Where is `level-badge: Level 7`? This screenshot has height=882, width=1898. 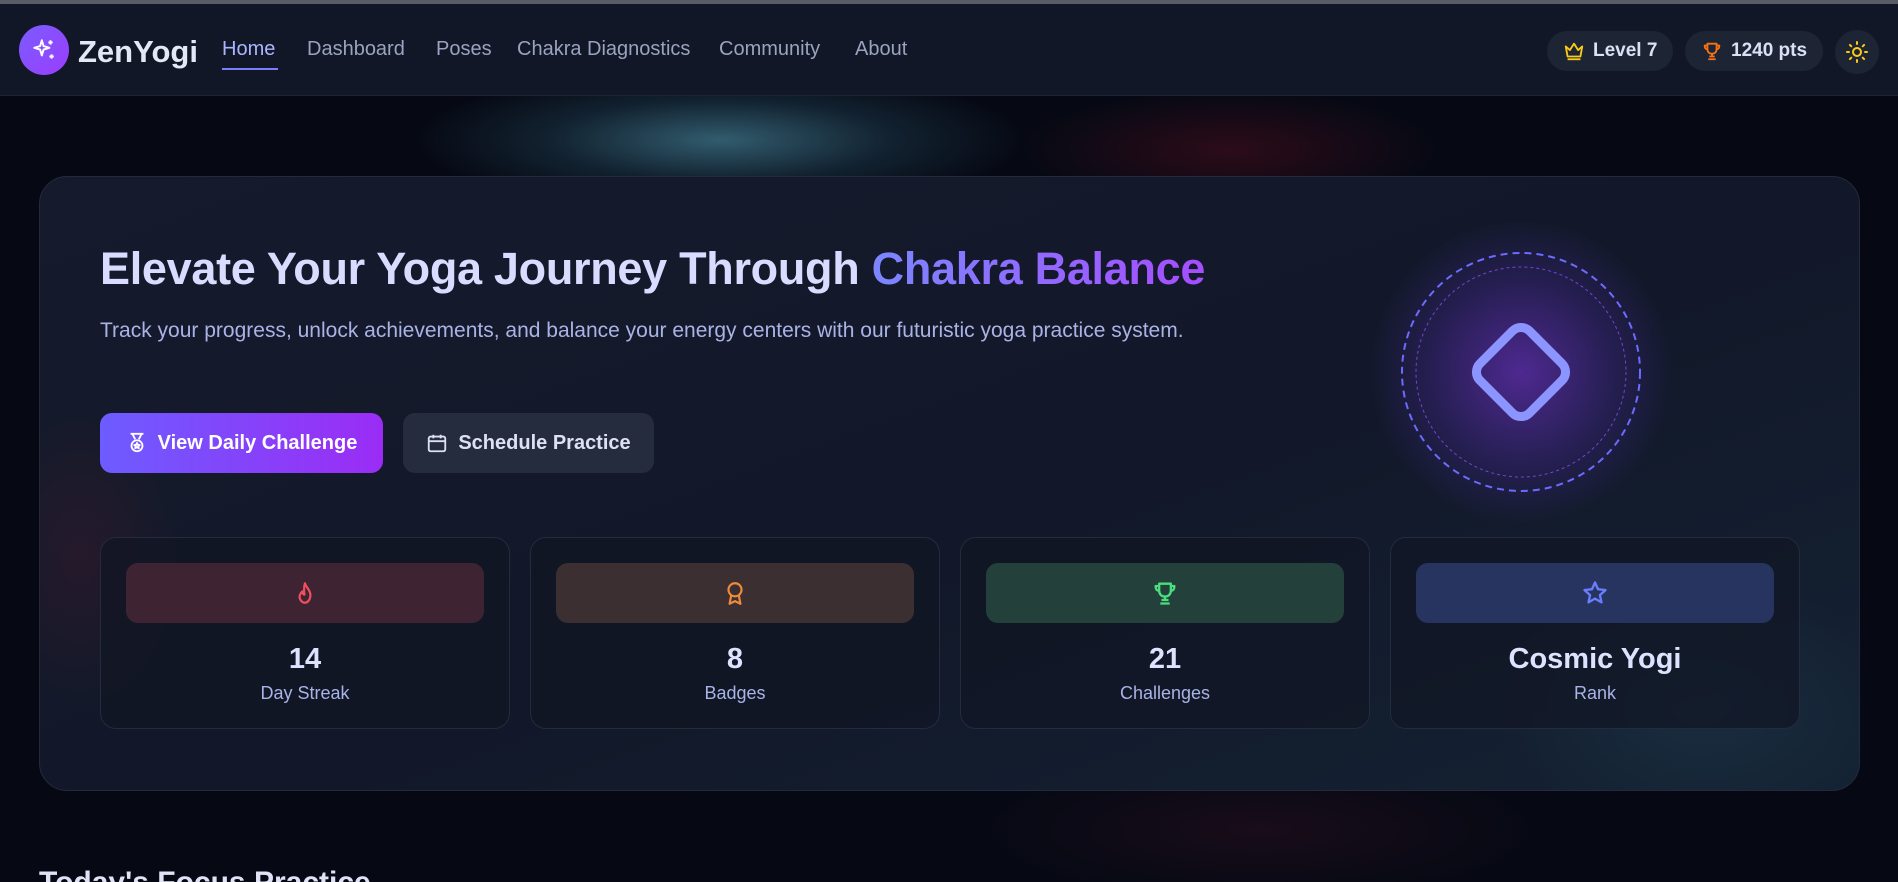 level-badge: Level 7 is located at coordinates (1610, 51).